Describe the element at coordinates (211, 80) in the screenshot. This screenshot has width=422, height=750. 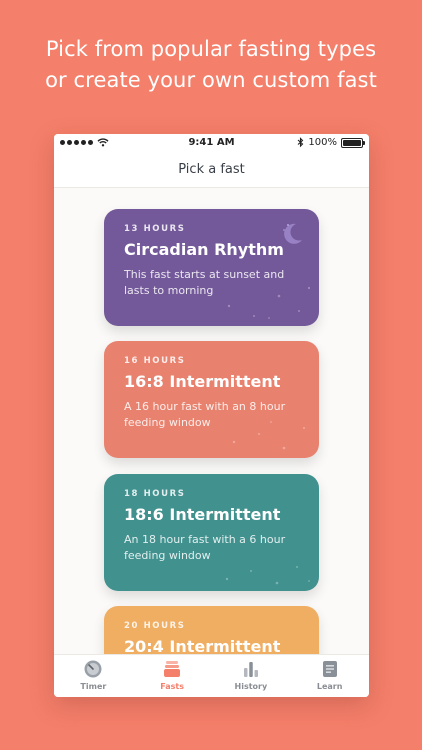
I see `headline-line-2: or create your own custom fast` at that location.